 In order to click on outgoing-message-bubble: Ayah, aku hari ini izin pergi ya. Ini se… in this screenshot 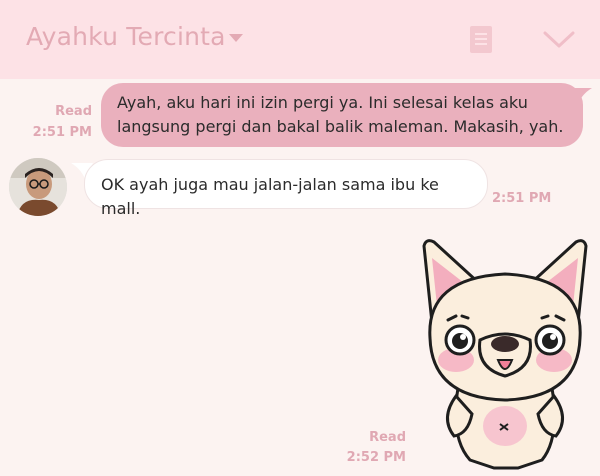, I will do `click(342, 115)`.